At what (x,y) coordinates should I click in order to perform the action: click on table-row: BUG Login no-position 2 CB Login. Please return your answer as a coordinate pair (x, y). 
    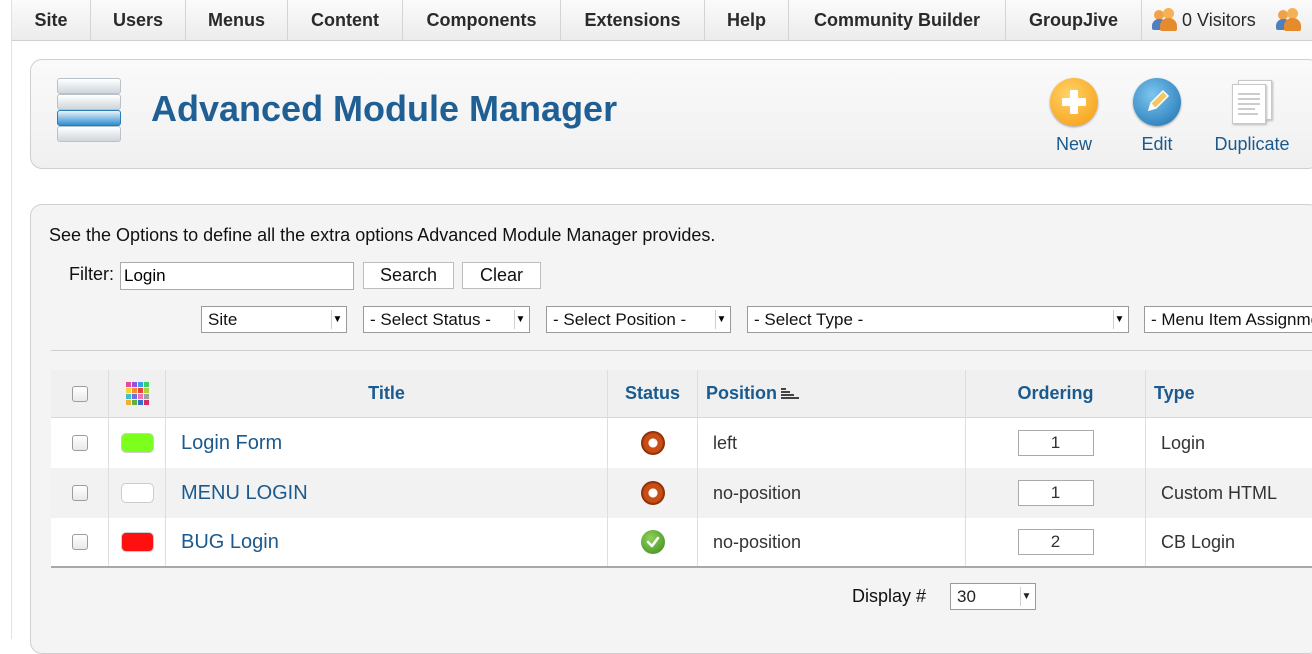
    Looking at the image, I should click on (681, 543).